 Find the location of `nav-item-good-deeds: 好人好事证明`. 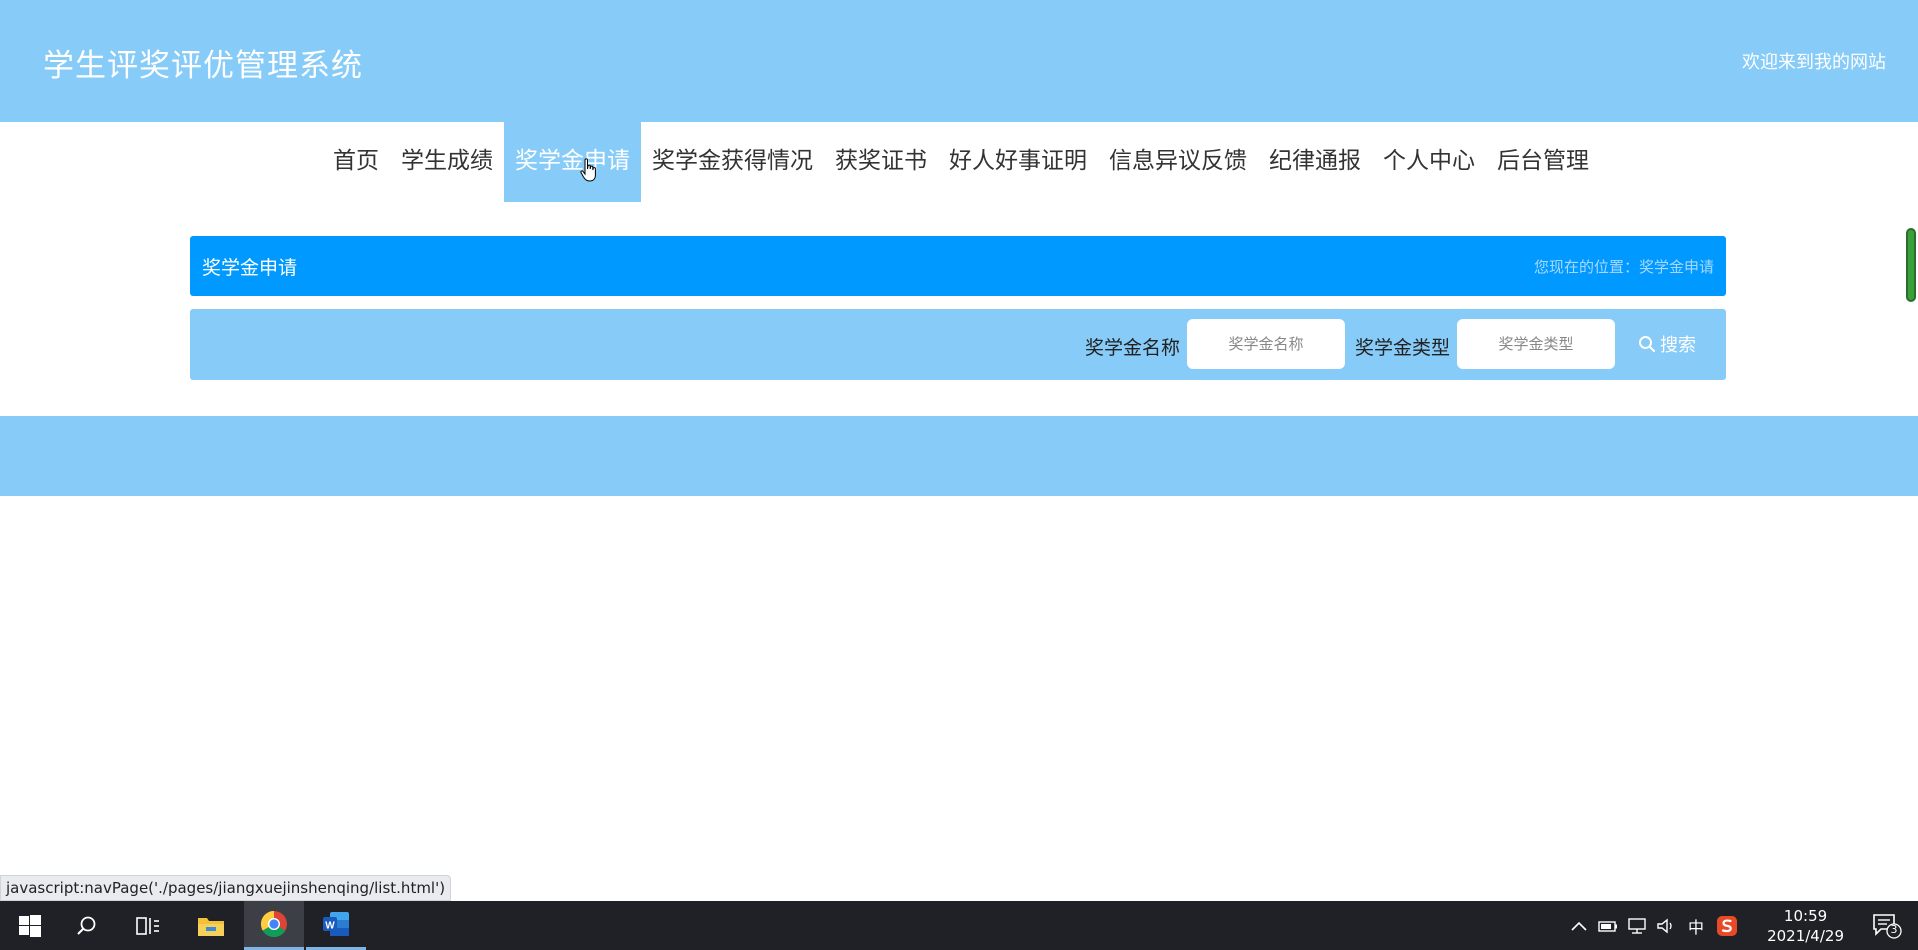

nav-item-good-deeds: 好人好事证明 is located at coordinates (1018, 162).